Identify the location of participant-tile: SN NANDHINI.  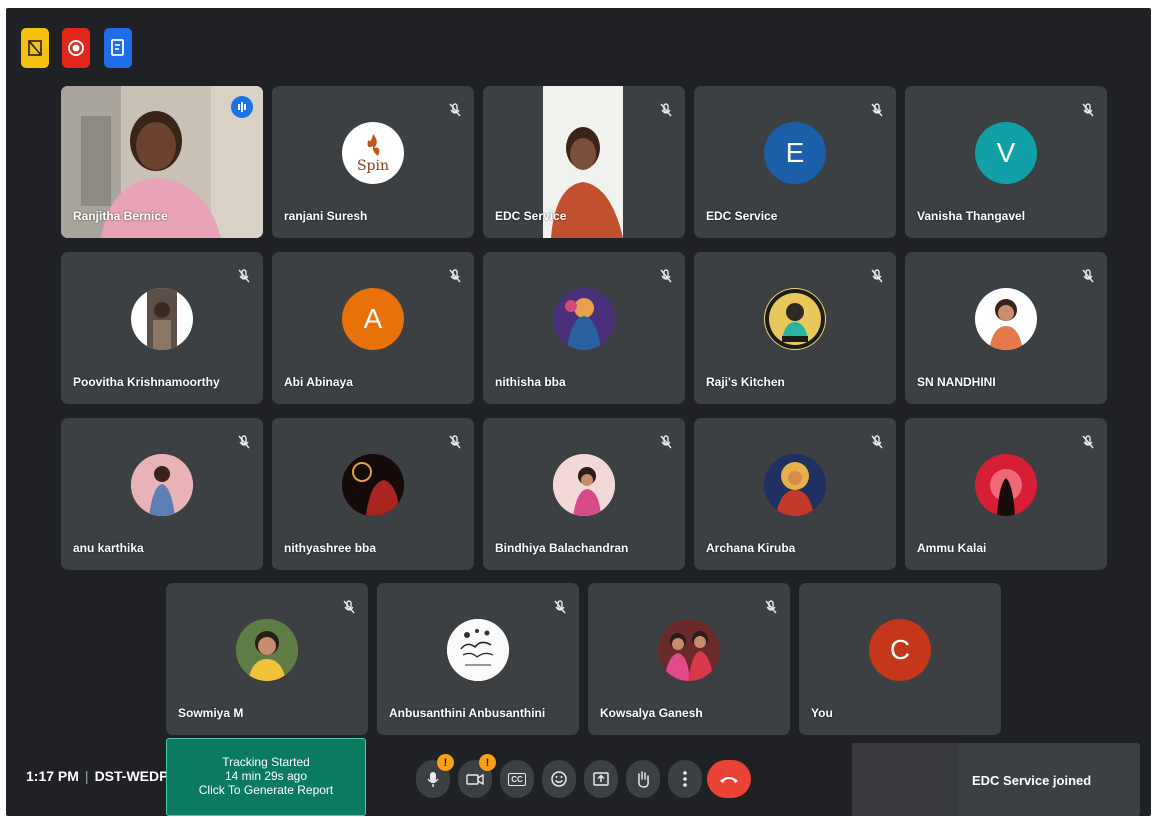
(1006, 328).